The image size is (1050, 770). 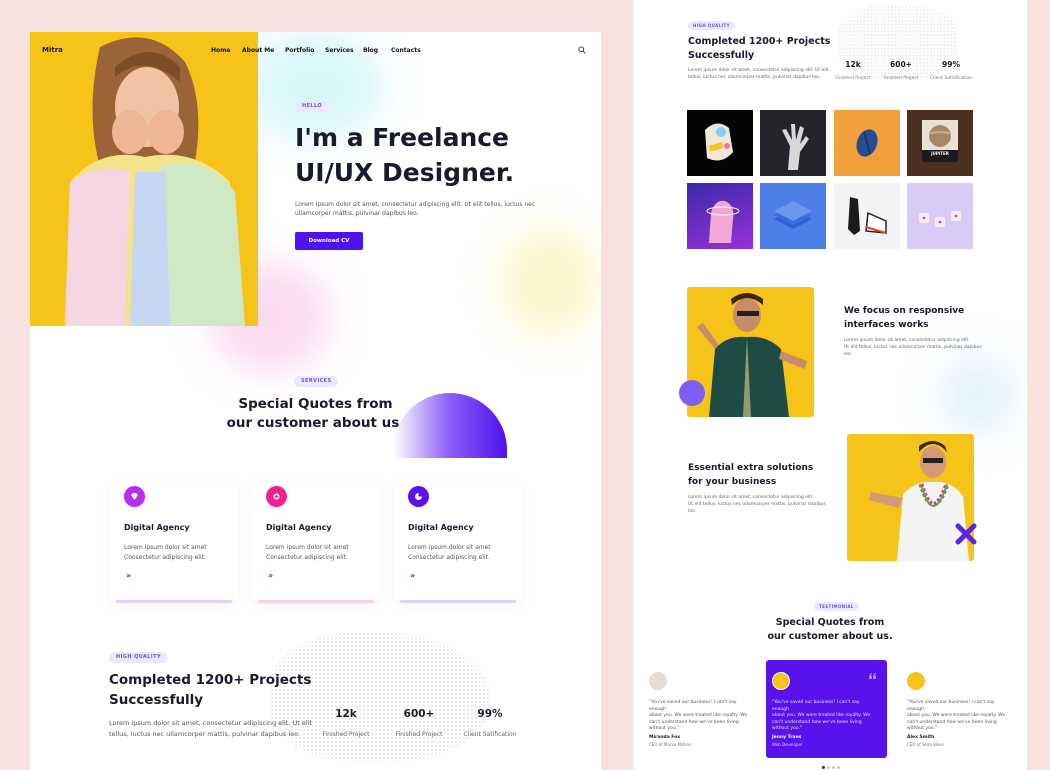 What do you see at coordinates (830, 636) in the screenshot?
I see `testimonial-title-line2: our customer about us.` at bounding box center [830, 636].